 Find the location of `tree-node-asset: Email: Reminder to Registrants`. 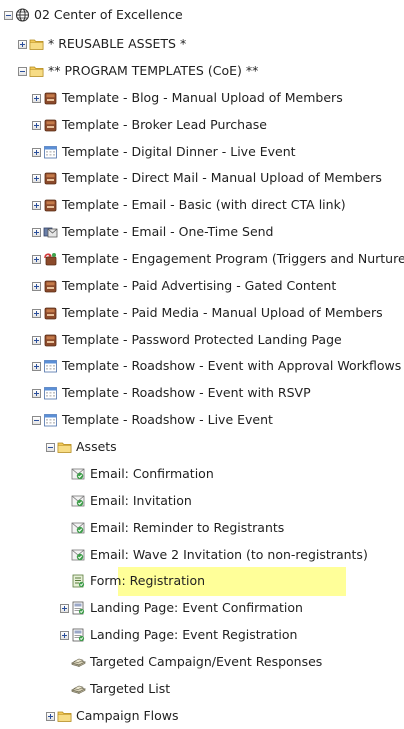

tree-node-asset: Email: Reminder to Registrants is located at coordinates (172, 528).